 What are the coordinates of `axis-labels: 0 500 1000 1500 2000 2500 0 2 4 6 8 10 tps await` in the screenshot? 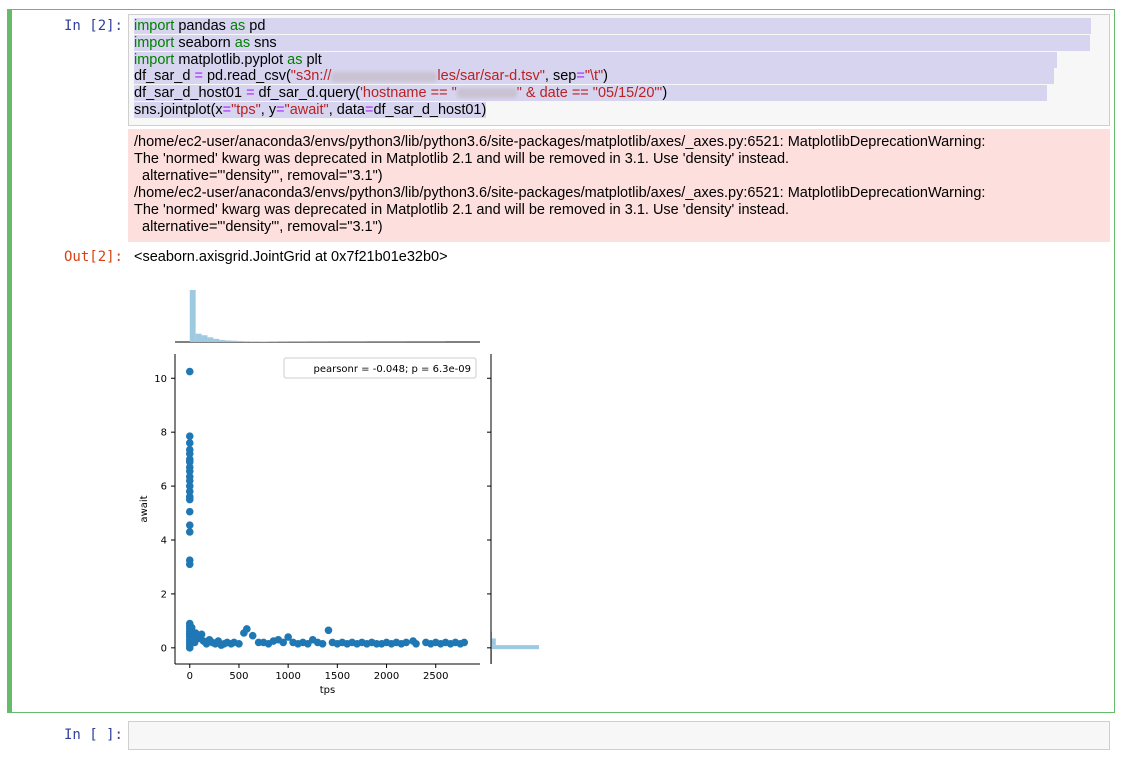 It's located at (293, 535).